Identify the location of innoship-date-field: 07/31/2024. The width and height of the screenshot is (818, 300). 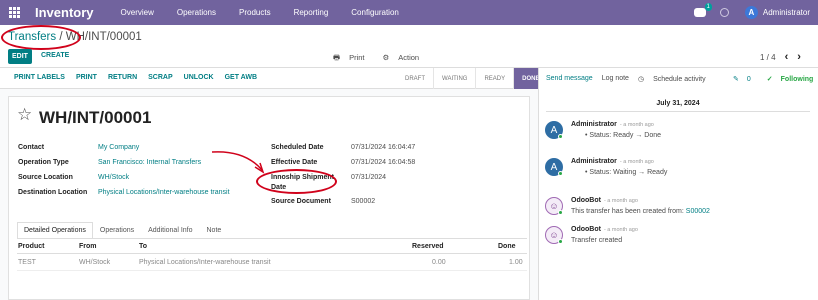
(368, 177).